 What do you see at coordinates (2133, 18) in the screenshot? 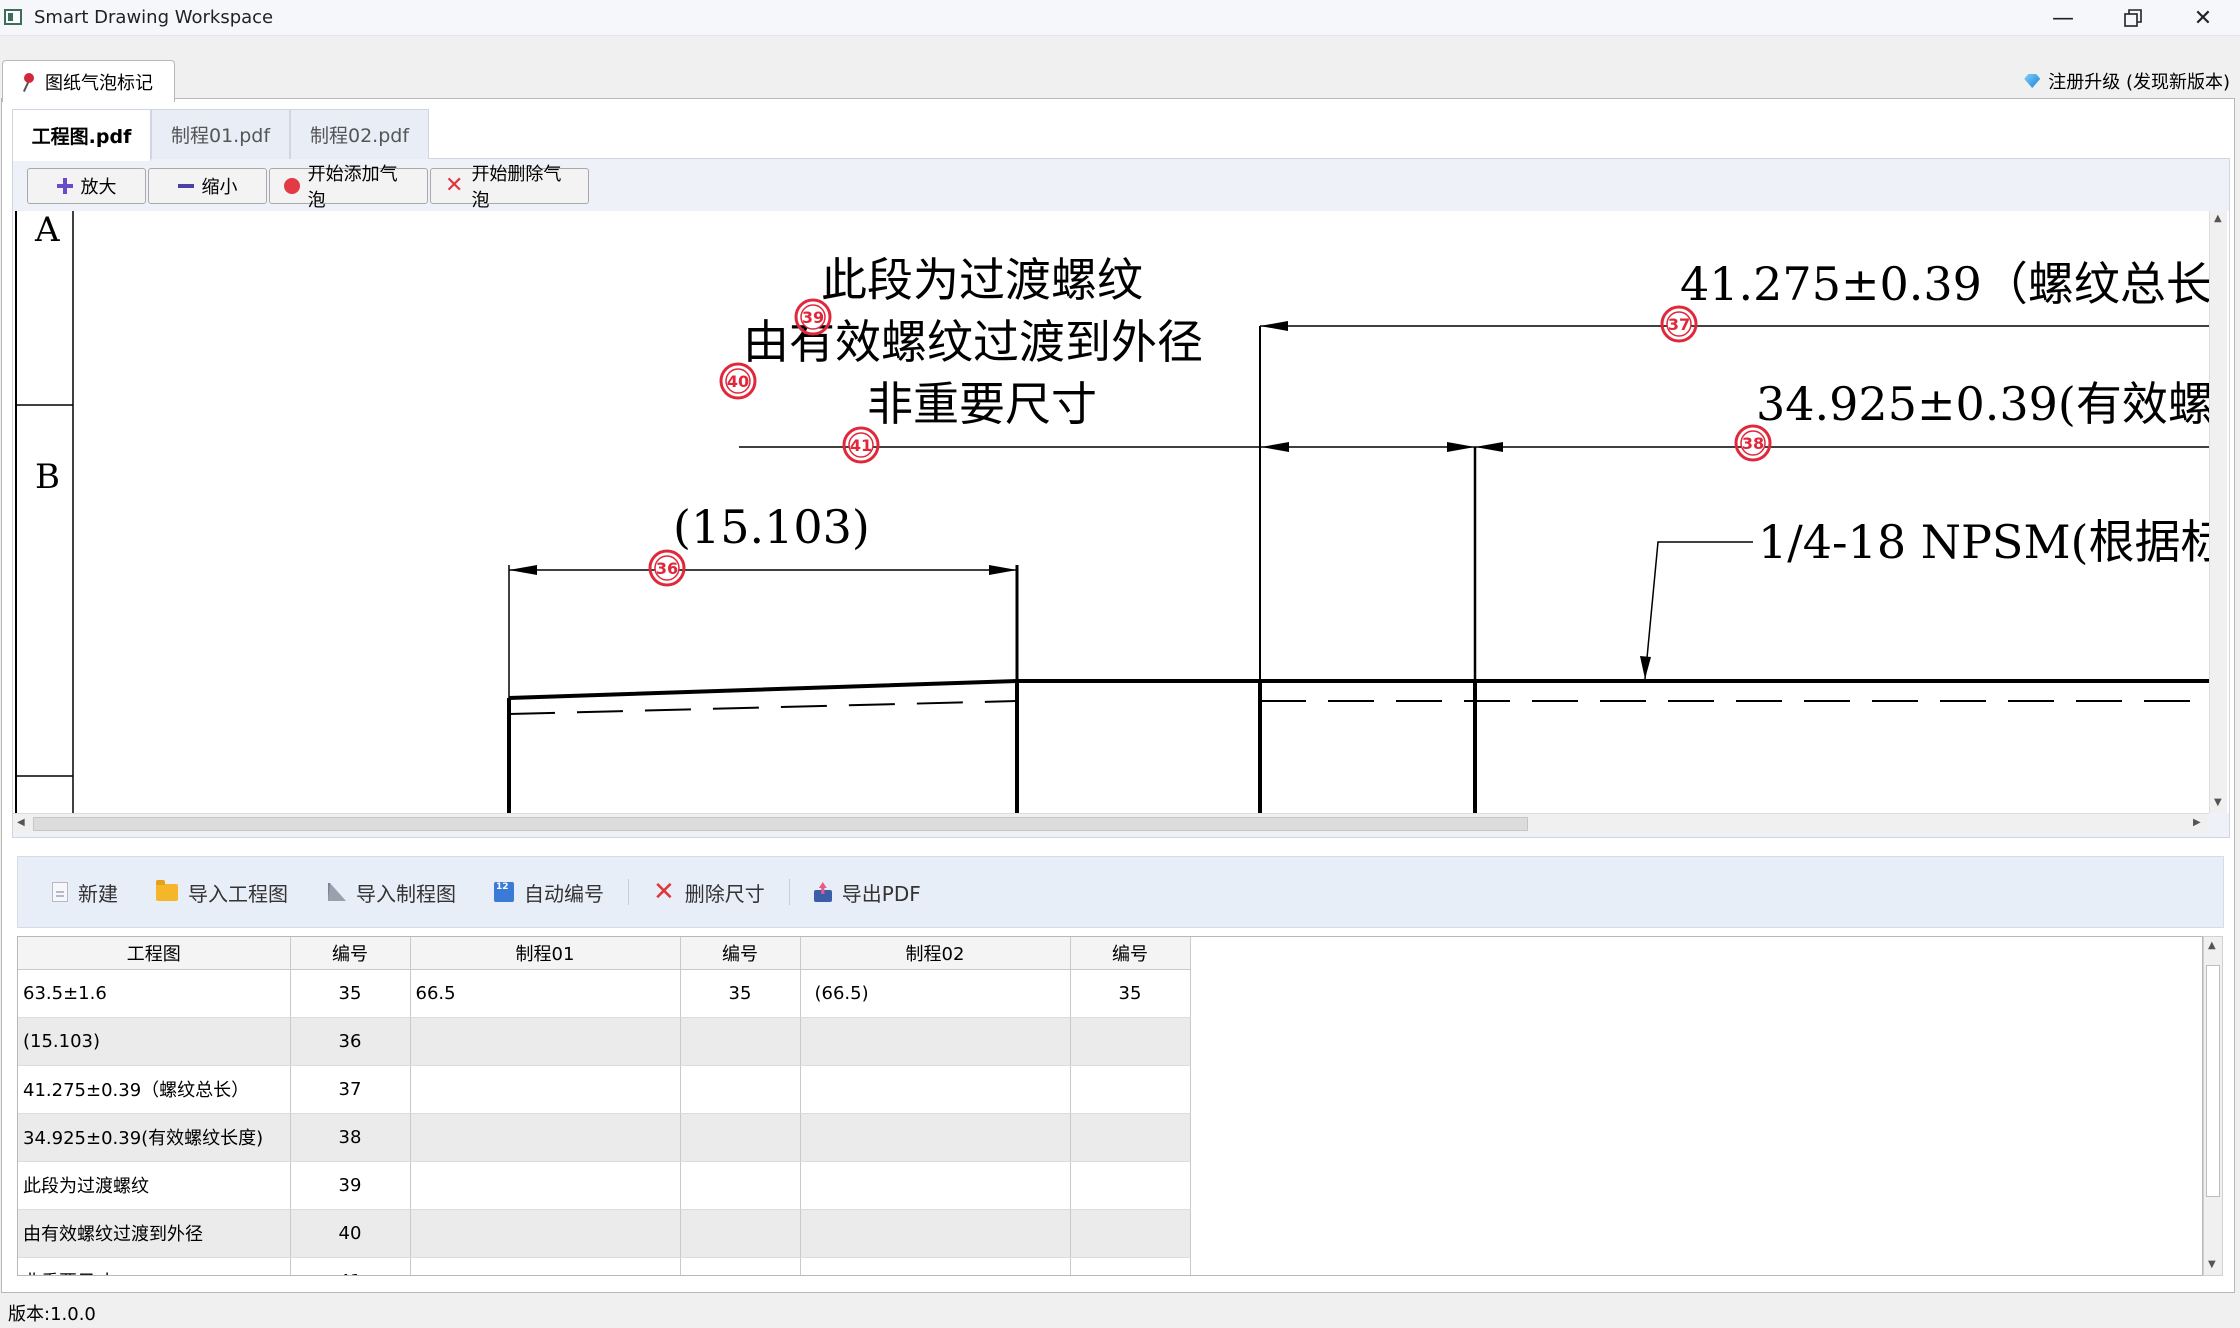
I see `restore-button` at bounding box center [2133, 18].